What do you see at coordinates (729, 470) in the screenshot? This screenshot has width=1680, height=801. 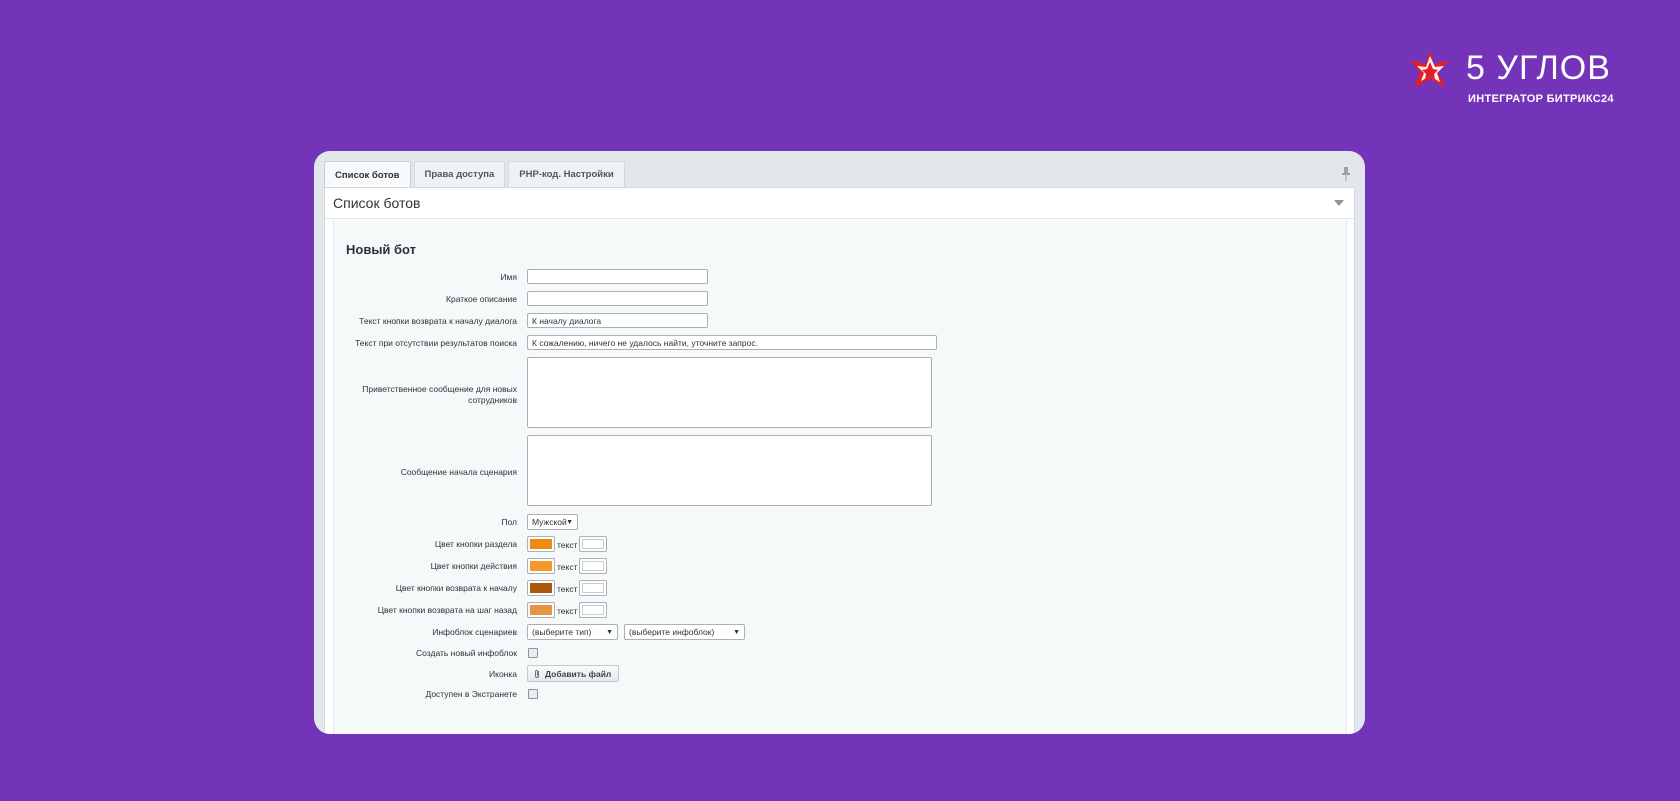 I see `scenario-start-message-textarea` at bounding box center [729, 470].